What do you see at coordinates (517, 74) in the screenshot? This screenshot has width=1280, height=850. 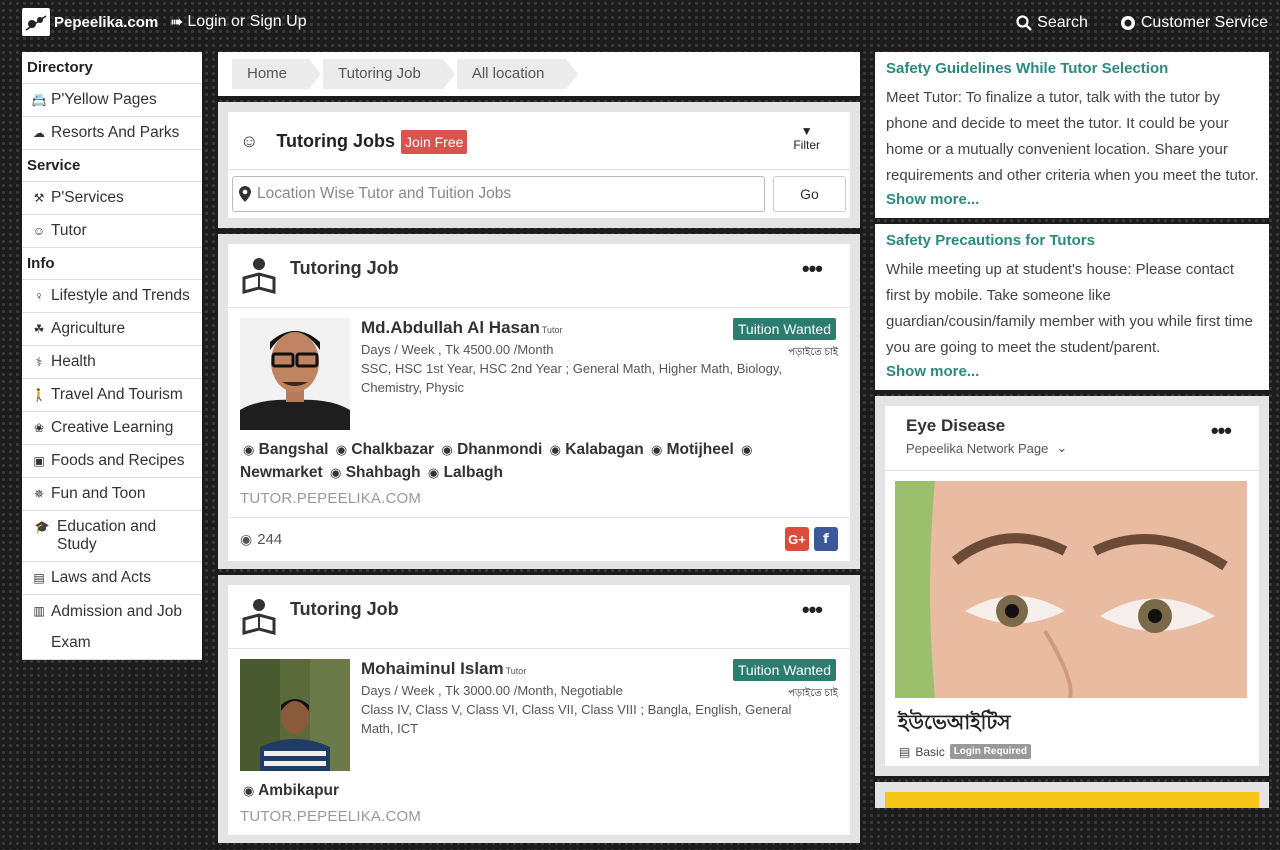 I see `breadcrumb-all-location: All location` at bounding box center [517, 74].